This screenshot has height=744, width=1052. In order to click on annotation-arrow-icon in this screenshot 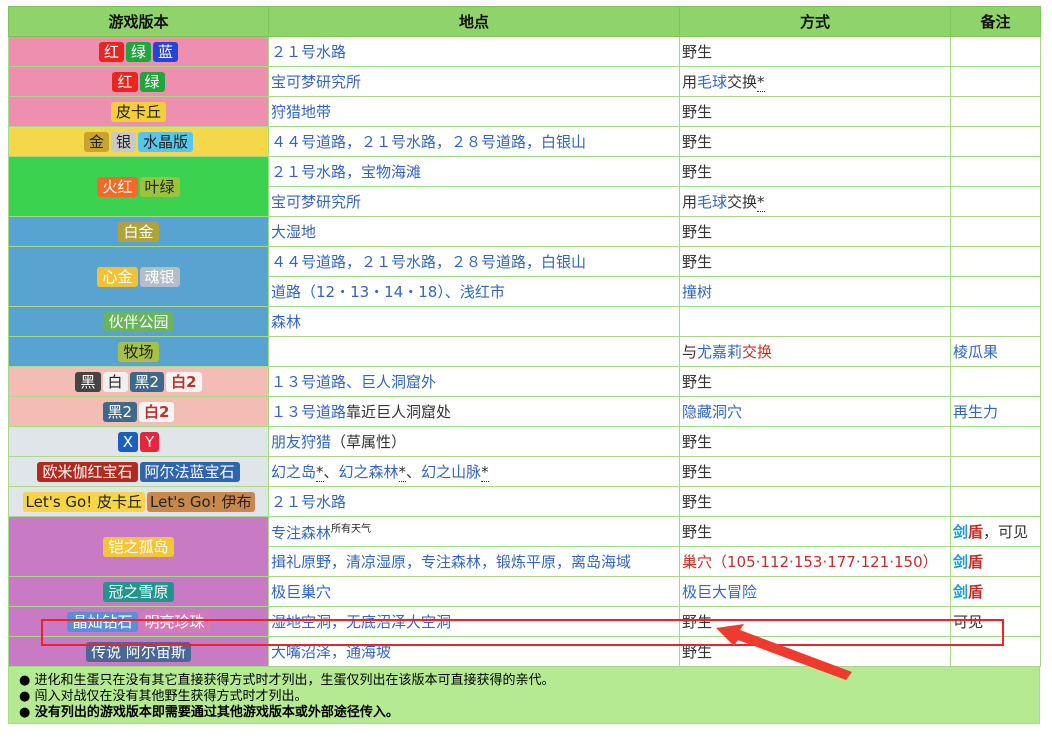, I will do `click(784, 652)`.